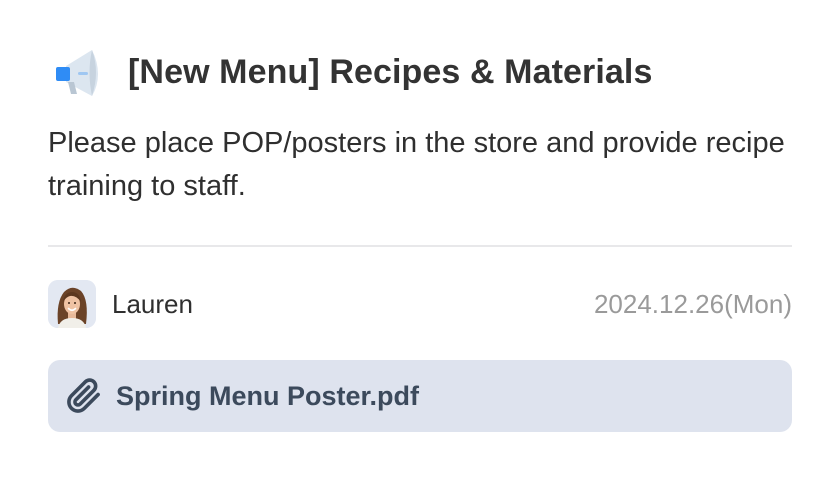 Image resolution: width=840 pixels, height=480 pixels. What do you see at coordinates (72, 304) in the screenshot?
I see `avatar` at bounding box center [72, 304].